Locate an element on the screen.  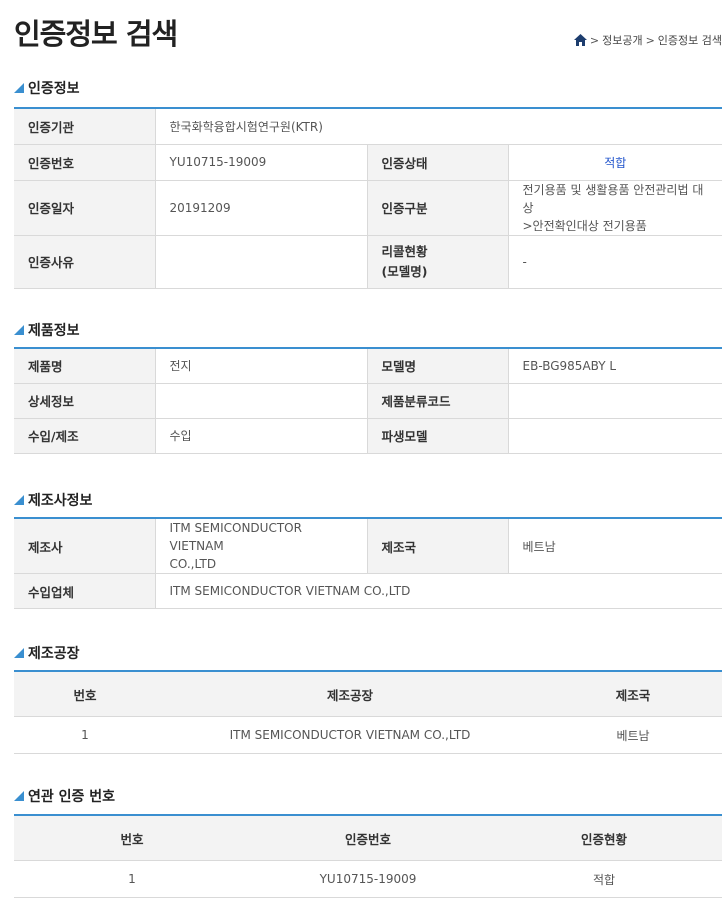
table-row: 1 ITM SEMICONDUCTOR VIETNAM CO.,LTD 베트남 is located at coordinates (368, 735).